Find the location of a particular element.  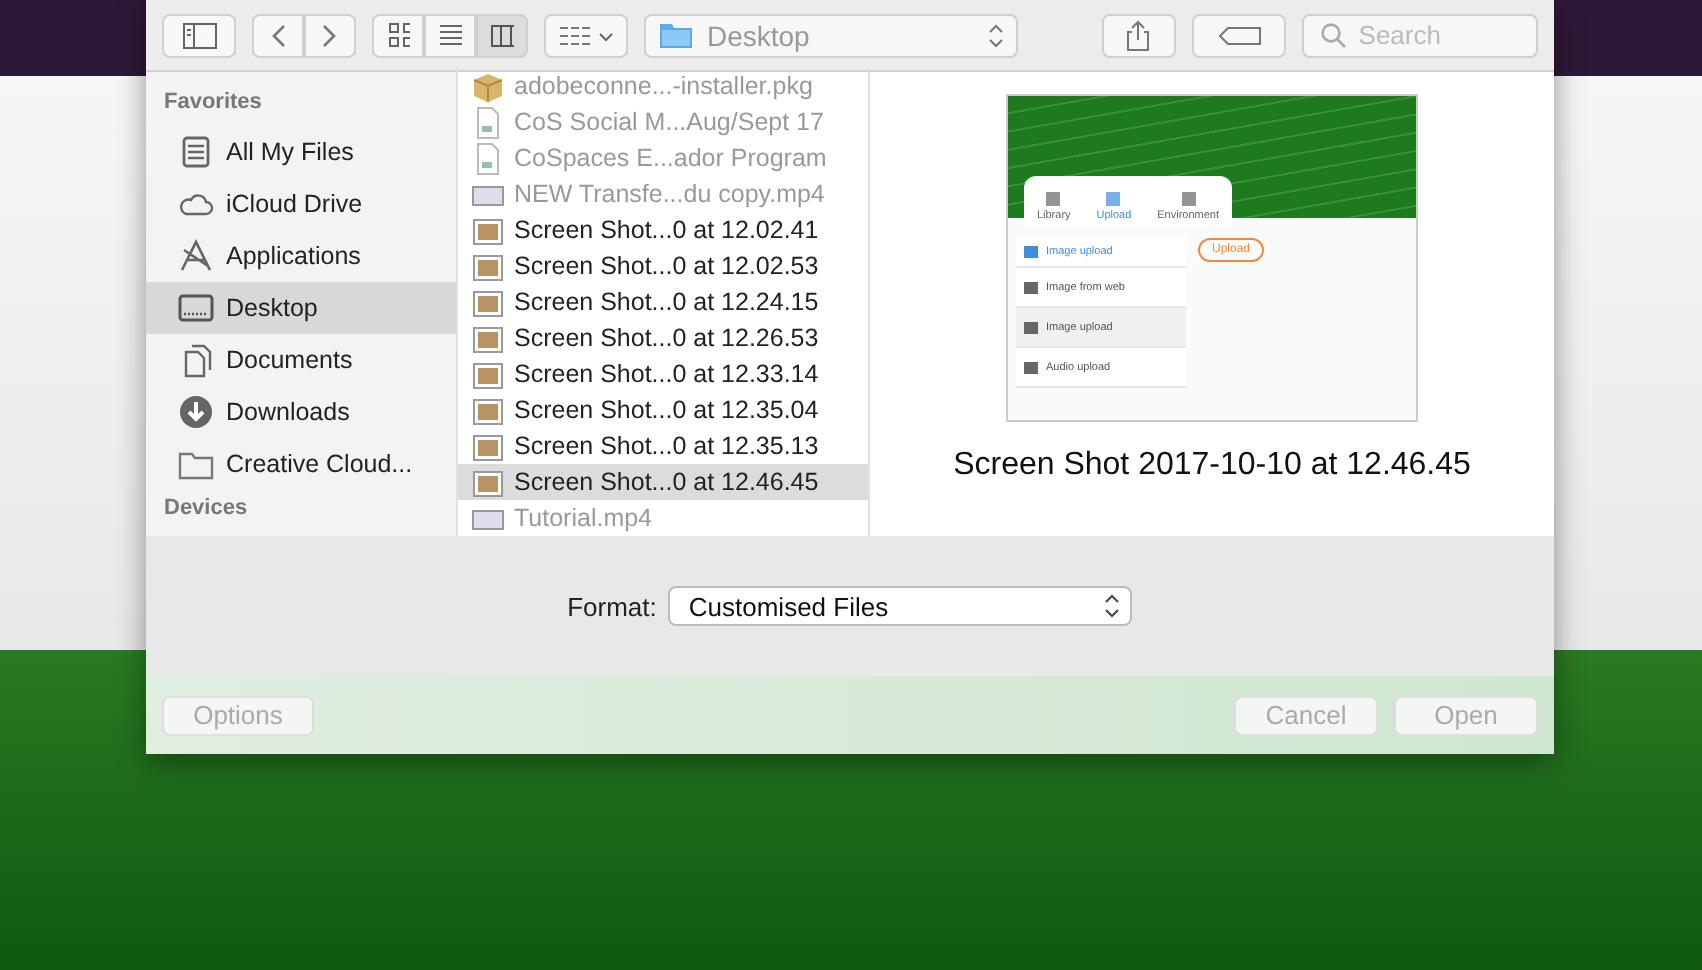

files-icon is located at coordinates (196, 152).